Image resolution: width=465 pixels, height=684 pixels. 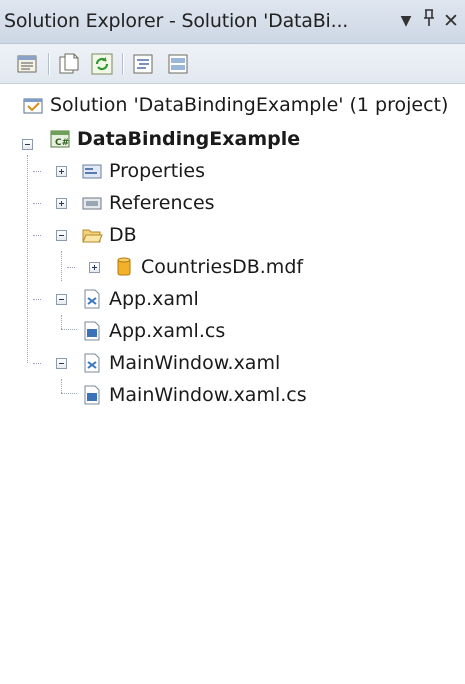 I want to click on svg-text: C#, so click(x=62, y=143).